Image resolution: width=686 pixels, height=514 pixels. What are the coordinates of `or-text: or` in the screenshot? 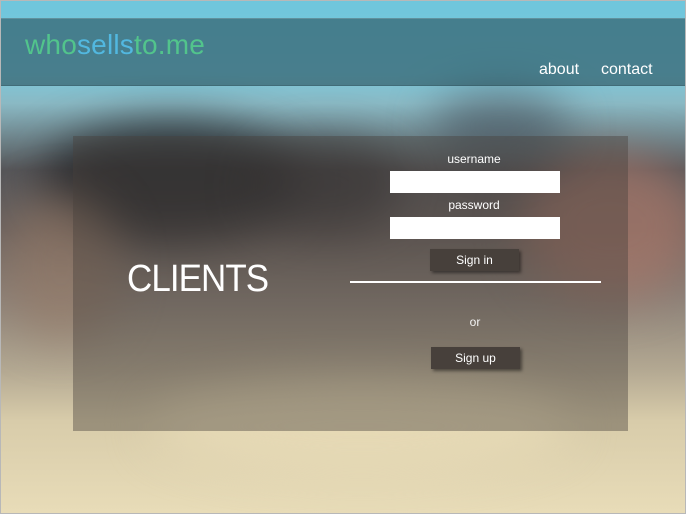 It's located at (475, 322).